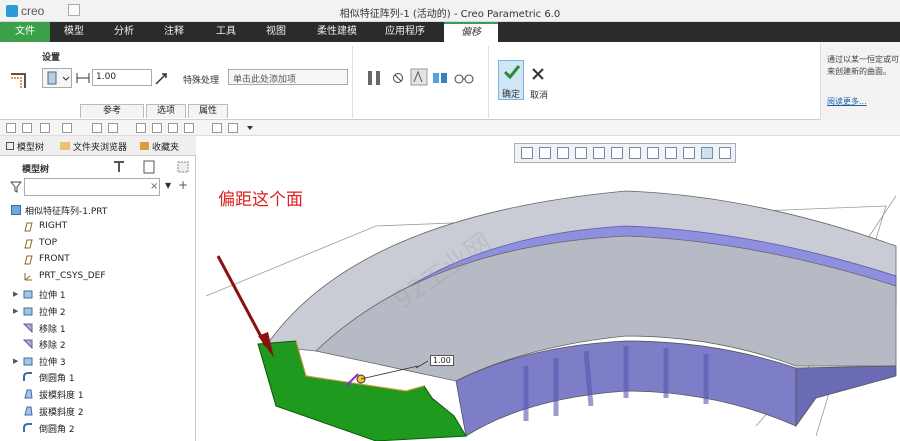 The width and height of the screenshot is (900, 441). Describe the element at coordinates (11, 128) in the screenshot. I see `new-file-icon` at that location.